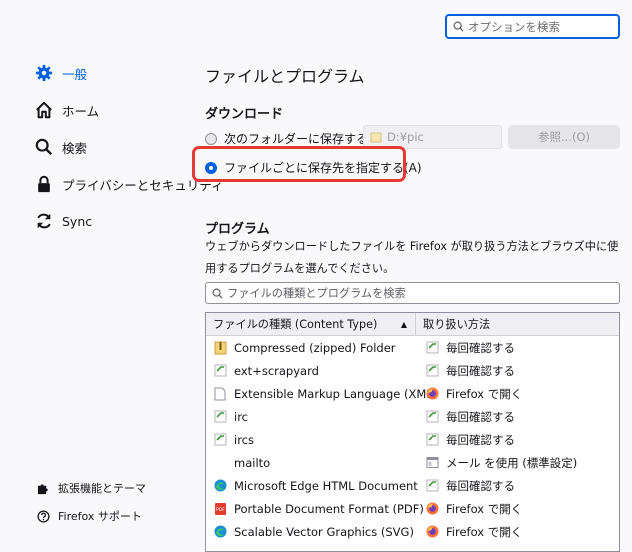 The height and width of the screenshot is (552, 632). Describe the element at coordinates (324, 531) in the screenshot. I see `content-type-label: Scalable Vector Graphics (SVG)` at that location.